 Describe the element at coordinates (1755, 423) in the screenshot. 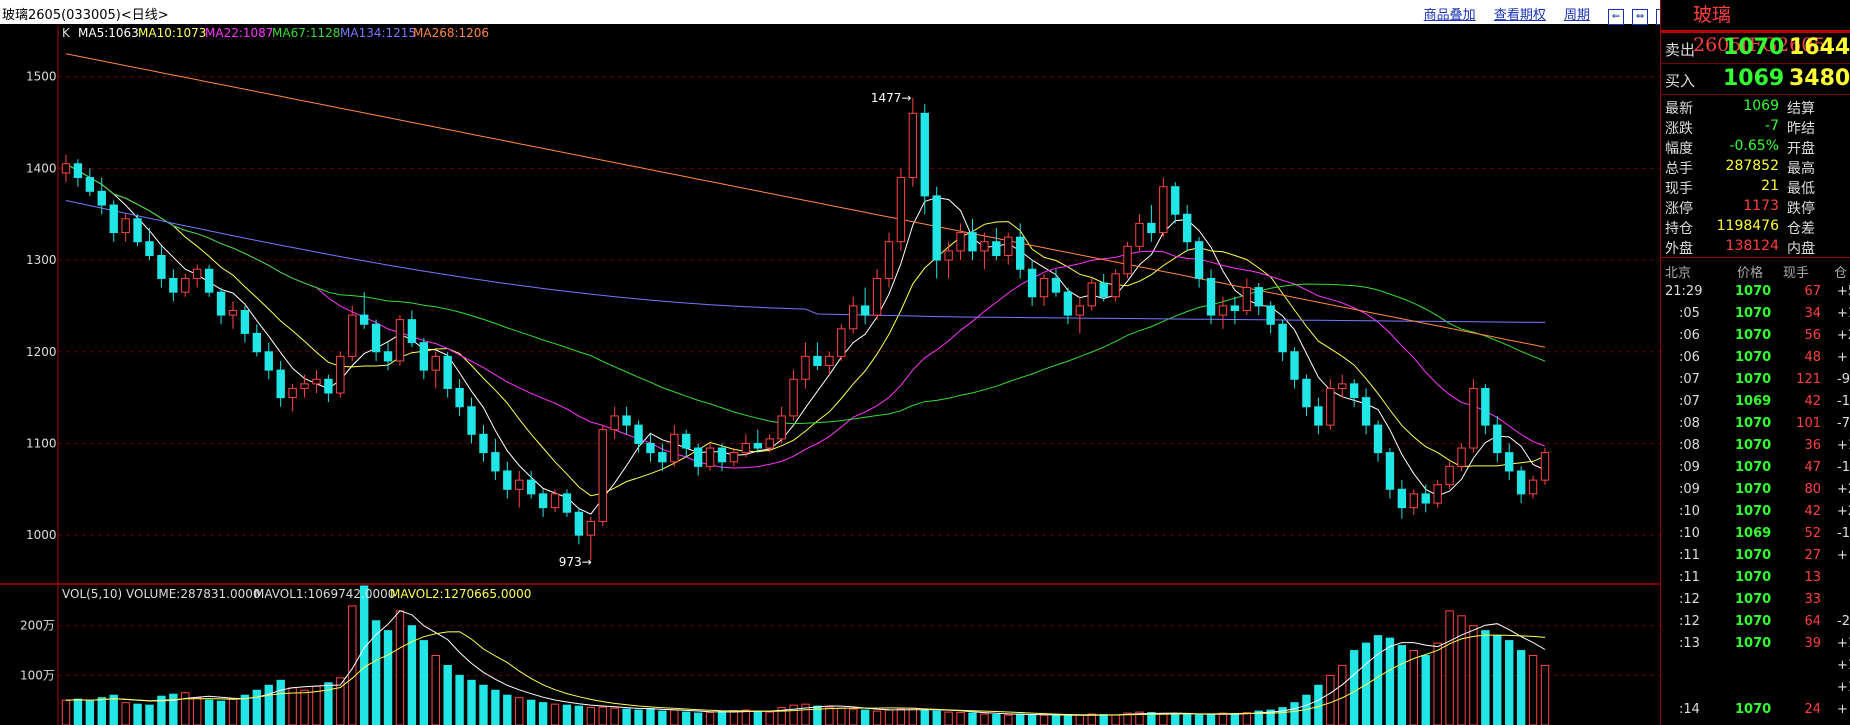

I see `tick-row: :08 1070 101 -7` at that location.